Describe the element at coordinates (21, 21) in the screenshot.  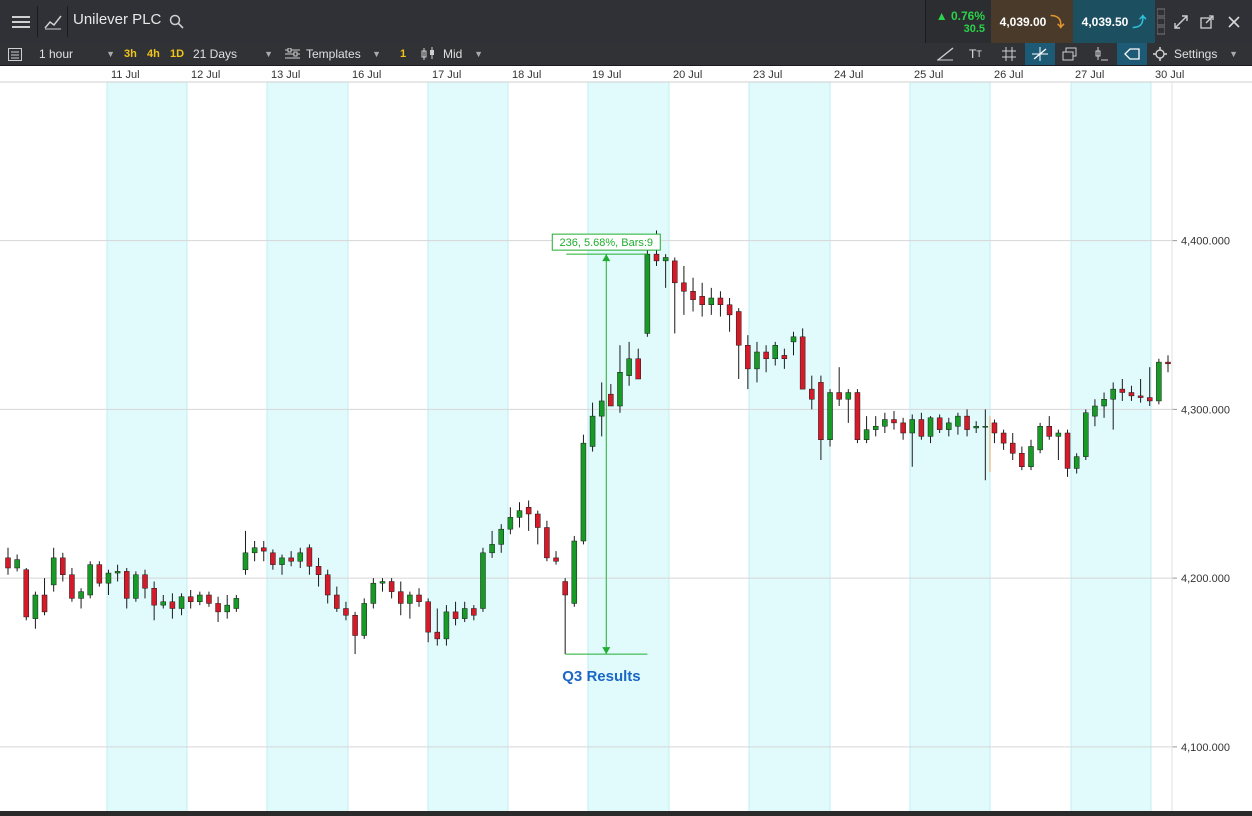
I see `menu-icon` at that location.